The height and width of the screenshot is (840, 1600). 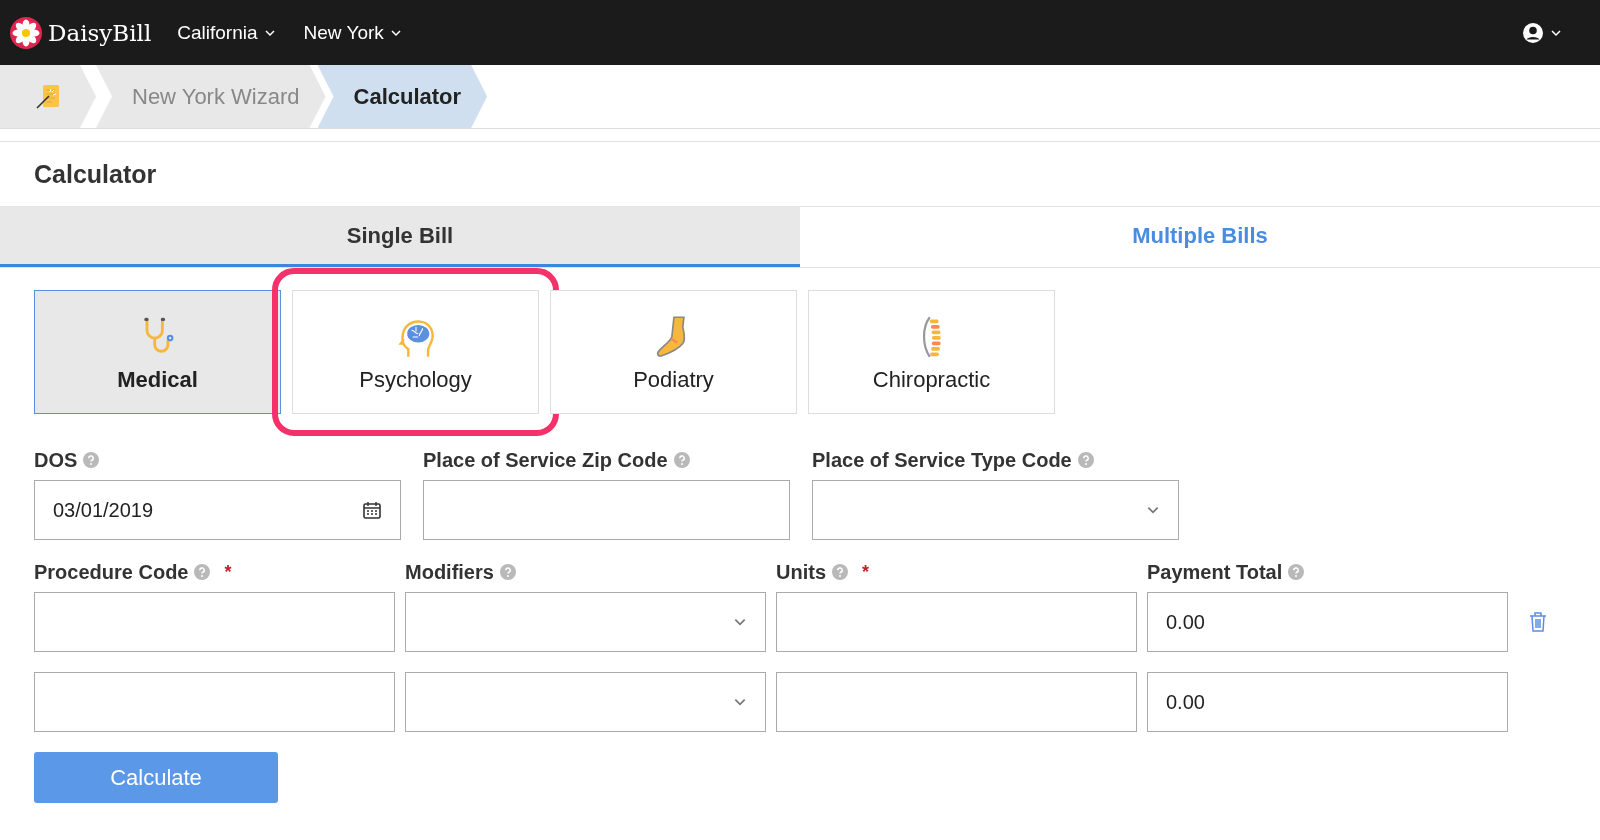 What do you see at coordinates (157, 352) in the screenshot?
I see `specialty-option: Medical` at bounding box center [157, 352].